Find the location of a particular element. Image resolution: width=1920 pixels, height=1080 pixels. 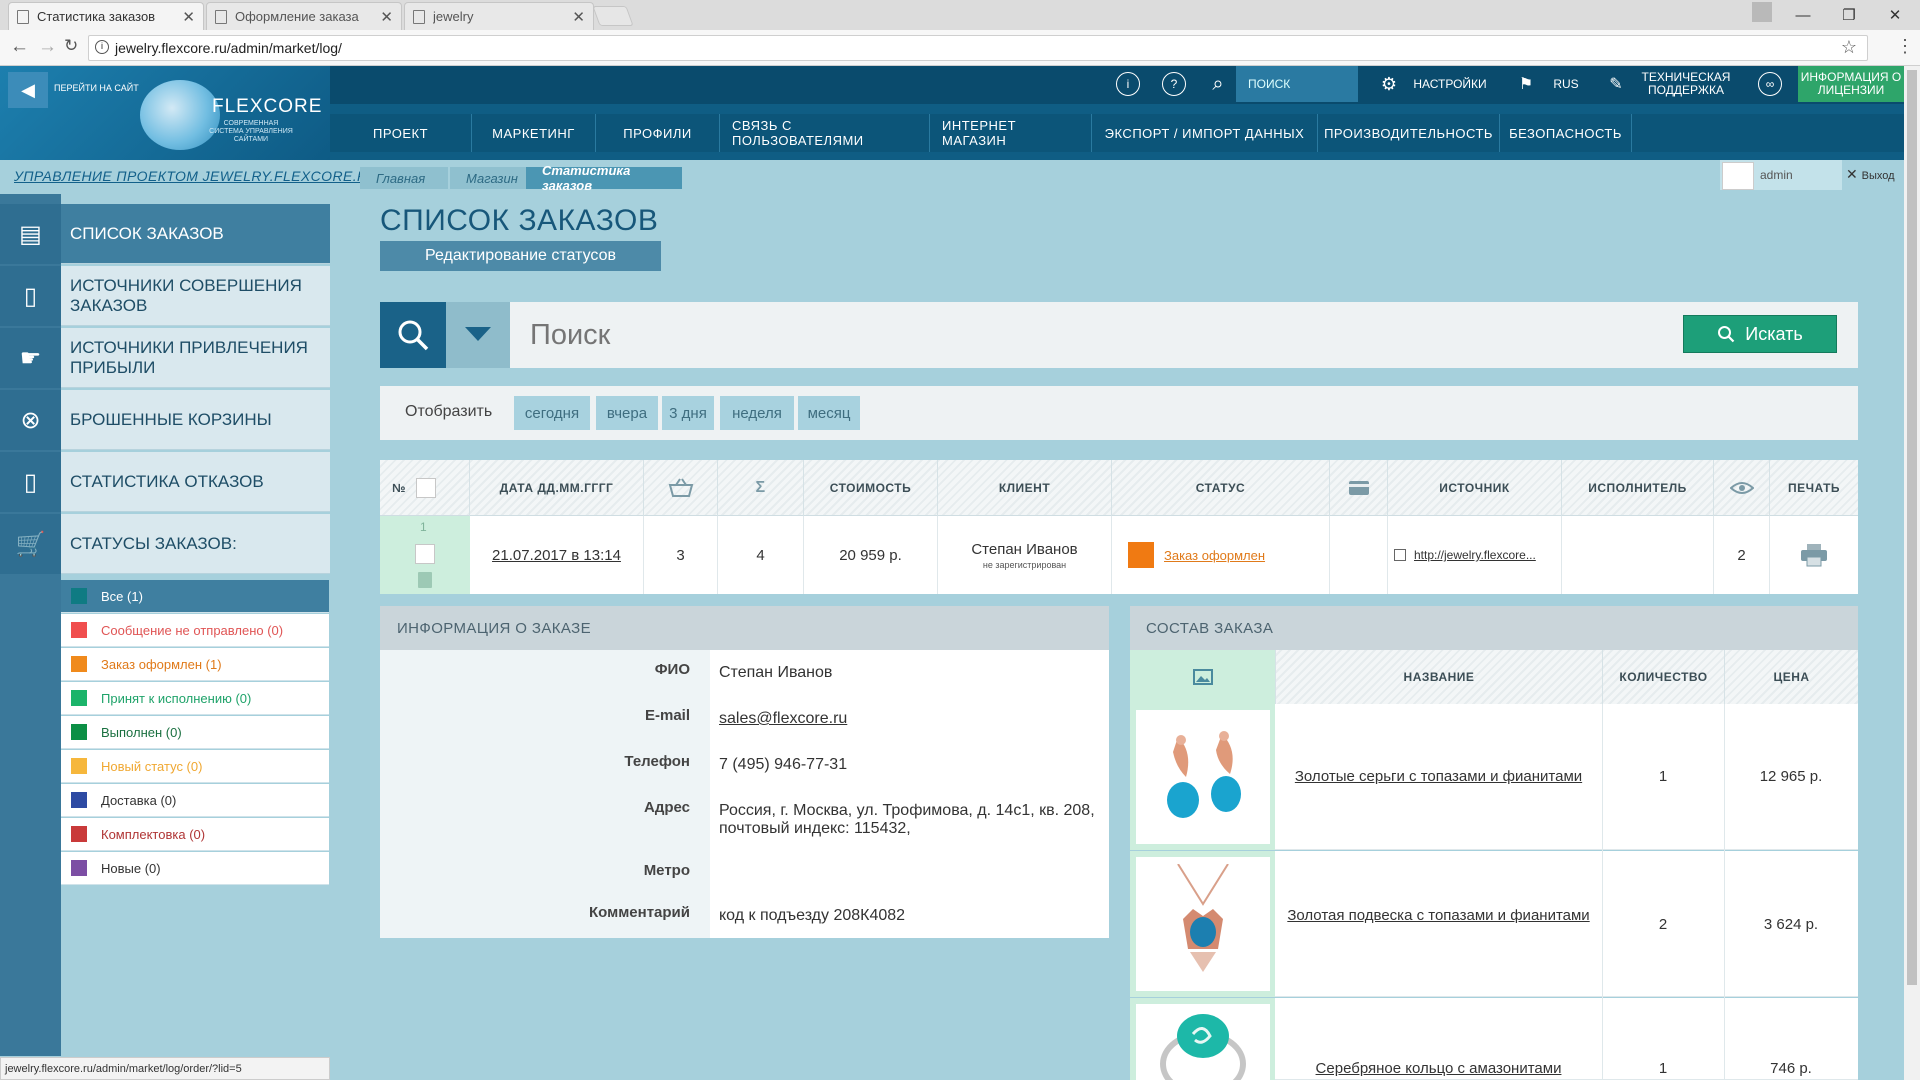

filter-month: месяц is located at coordinates (829, 413).